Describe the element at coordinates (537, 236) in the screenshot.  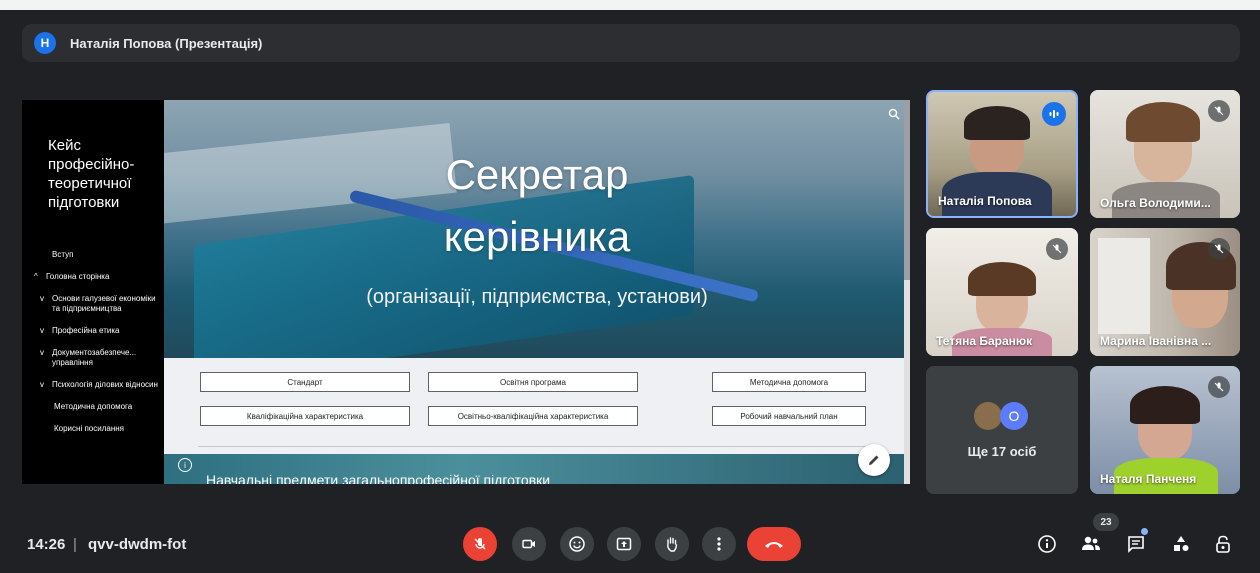
I see `hero-title-line: керівника` at that location.